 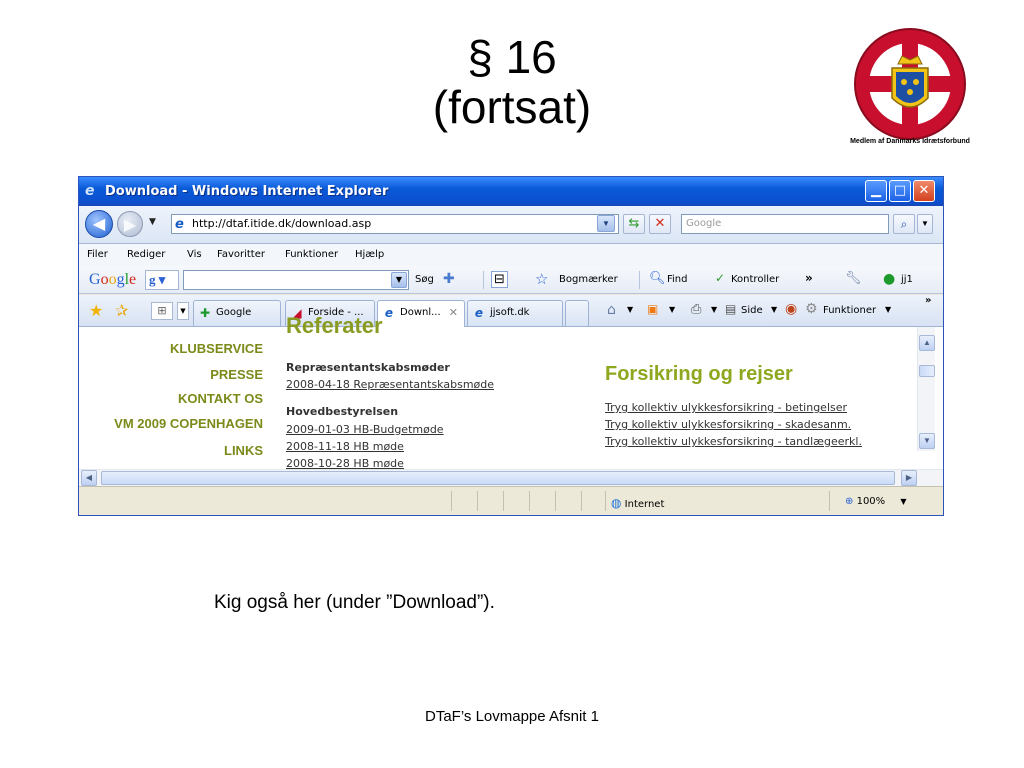 I want to click on forward-button: ▶, so click(x=130, y=224).